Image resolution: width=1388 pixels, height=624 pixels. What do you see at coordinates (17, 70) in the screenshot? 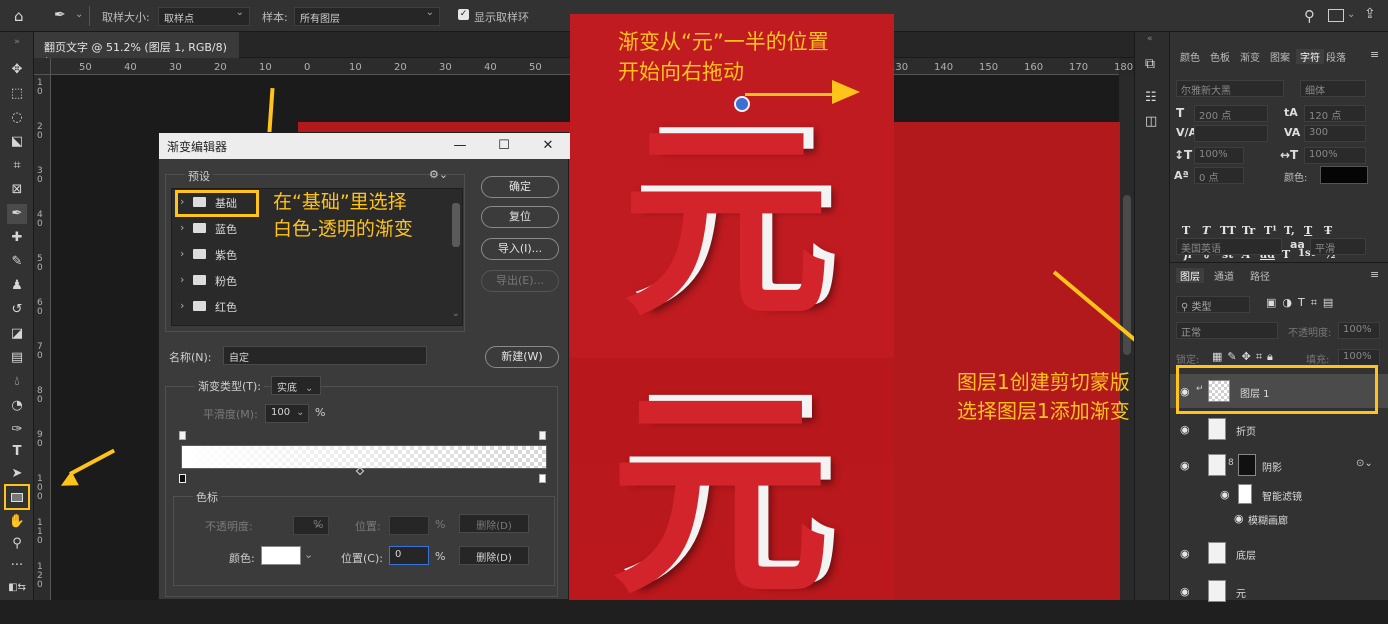
I see `move-tool-icon: ✥` at bounding box center [17, 70].